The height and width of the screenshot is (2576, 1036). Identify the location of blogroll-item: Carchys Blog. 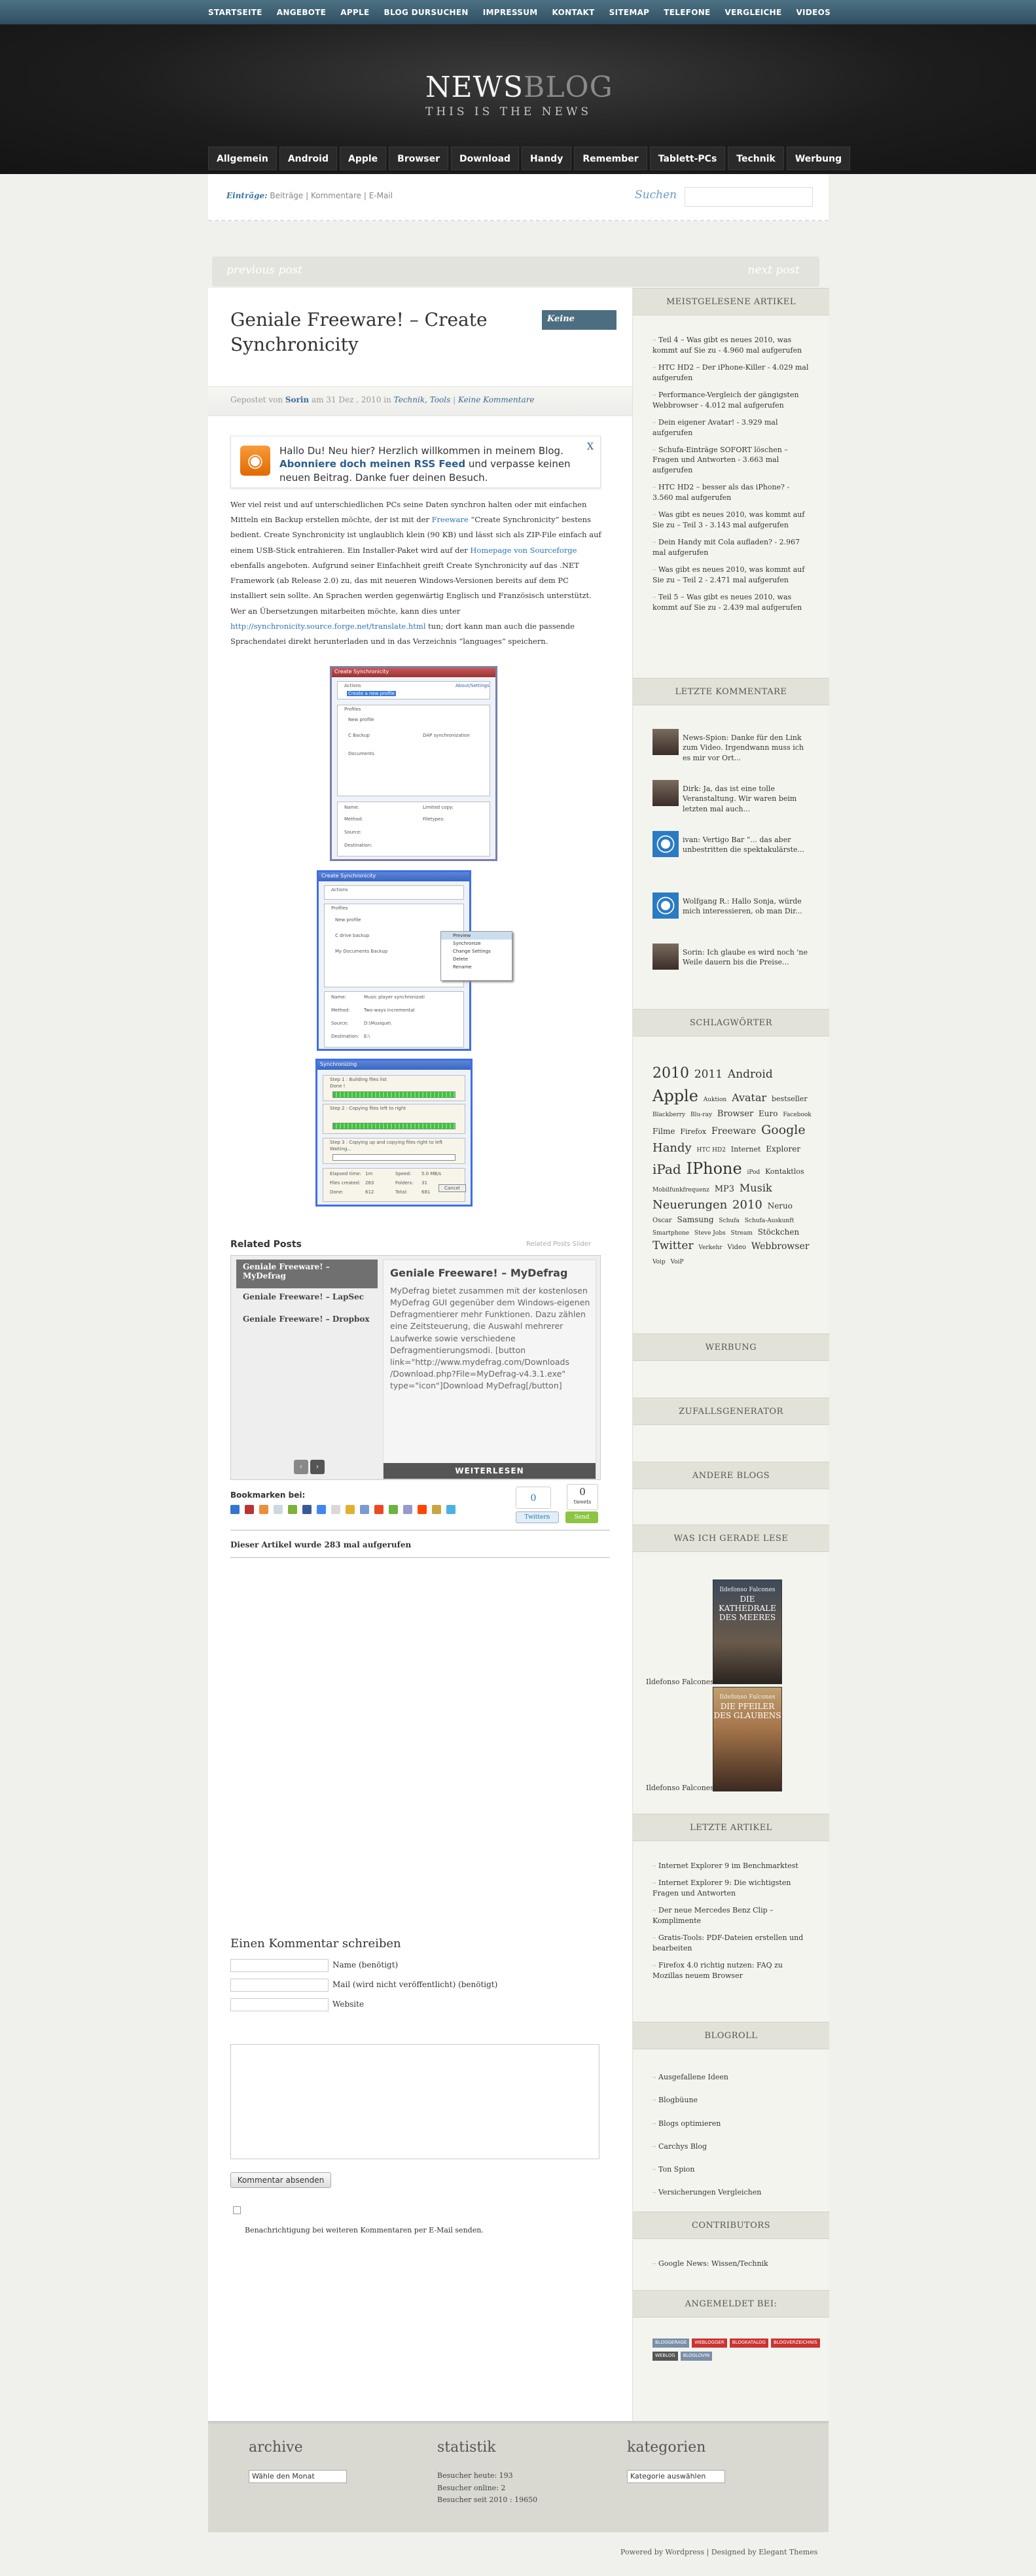
(731, 2146).